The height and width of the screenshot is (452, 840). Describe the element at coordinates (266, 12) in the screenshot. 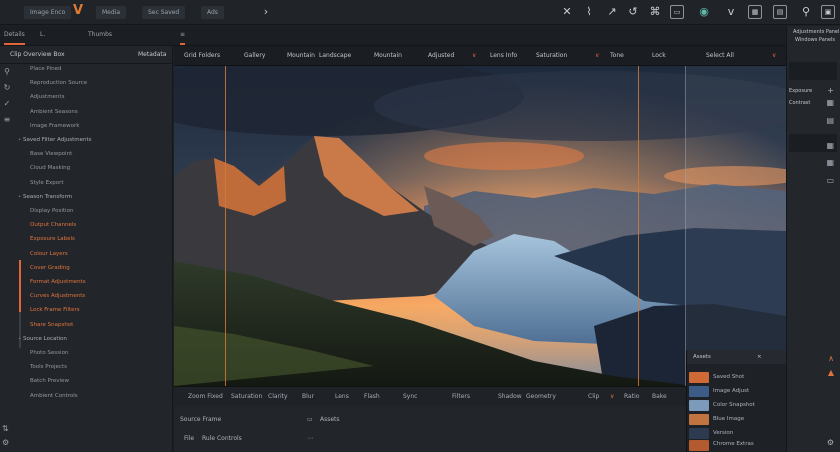

I see `chevron-right-icon: ›` at that location.